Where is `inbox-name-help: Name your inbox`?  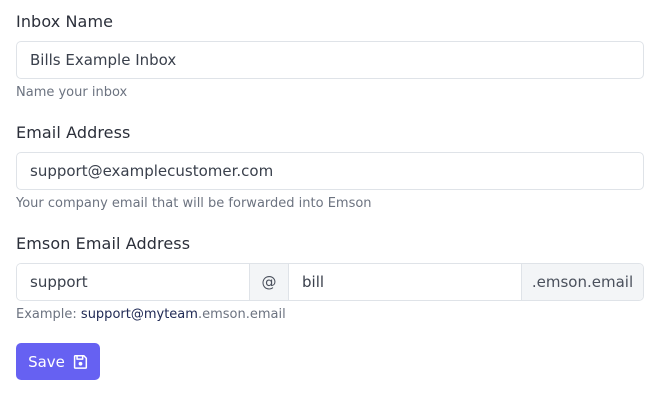 inbox-name-help: Name your inbox is located at coordinates (72, 92).